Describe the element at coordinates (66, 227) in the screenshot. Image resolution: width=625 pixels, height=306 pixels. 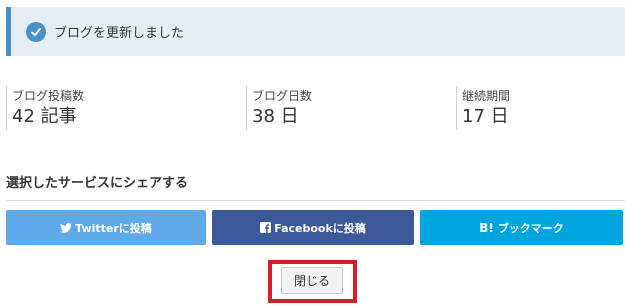
I see `twitter-bird-icon` at that location.